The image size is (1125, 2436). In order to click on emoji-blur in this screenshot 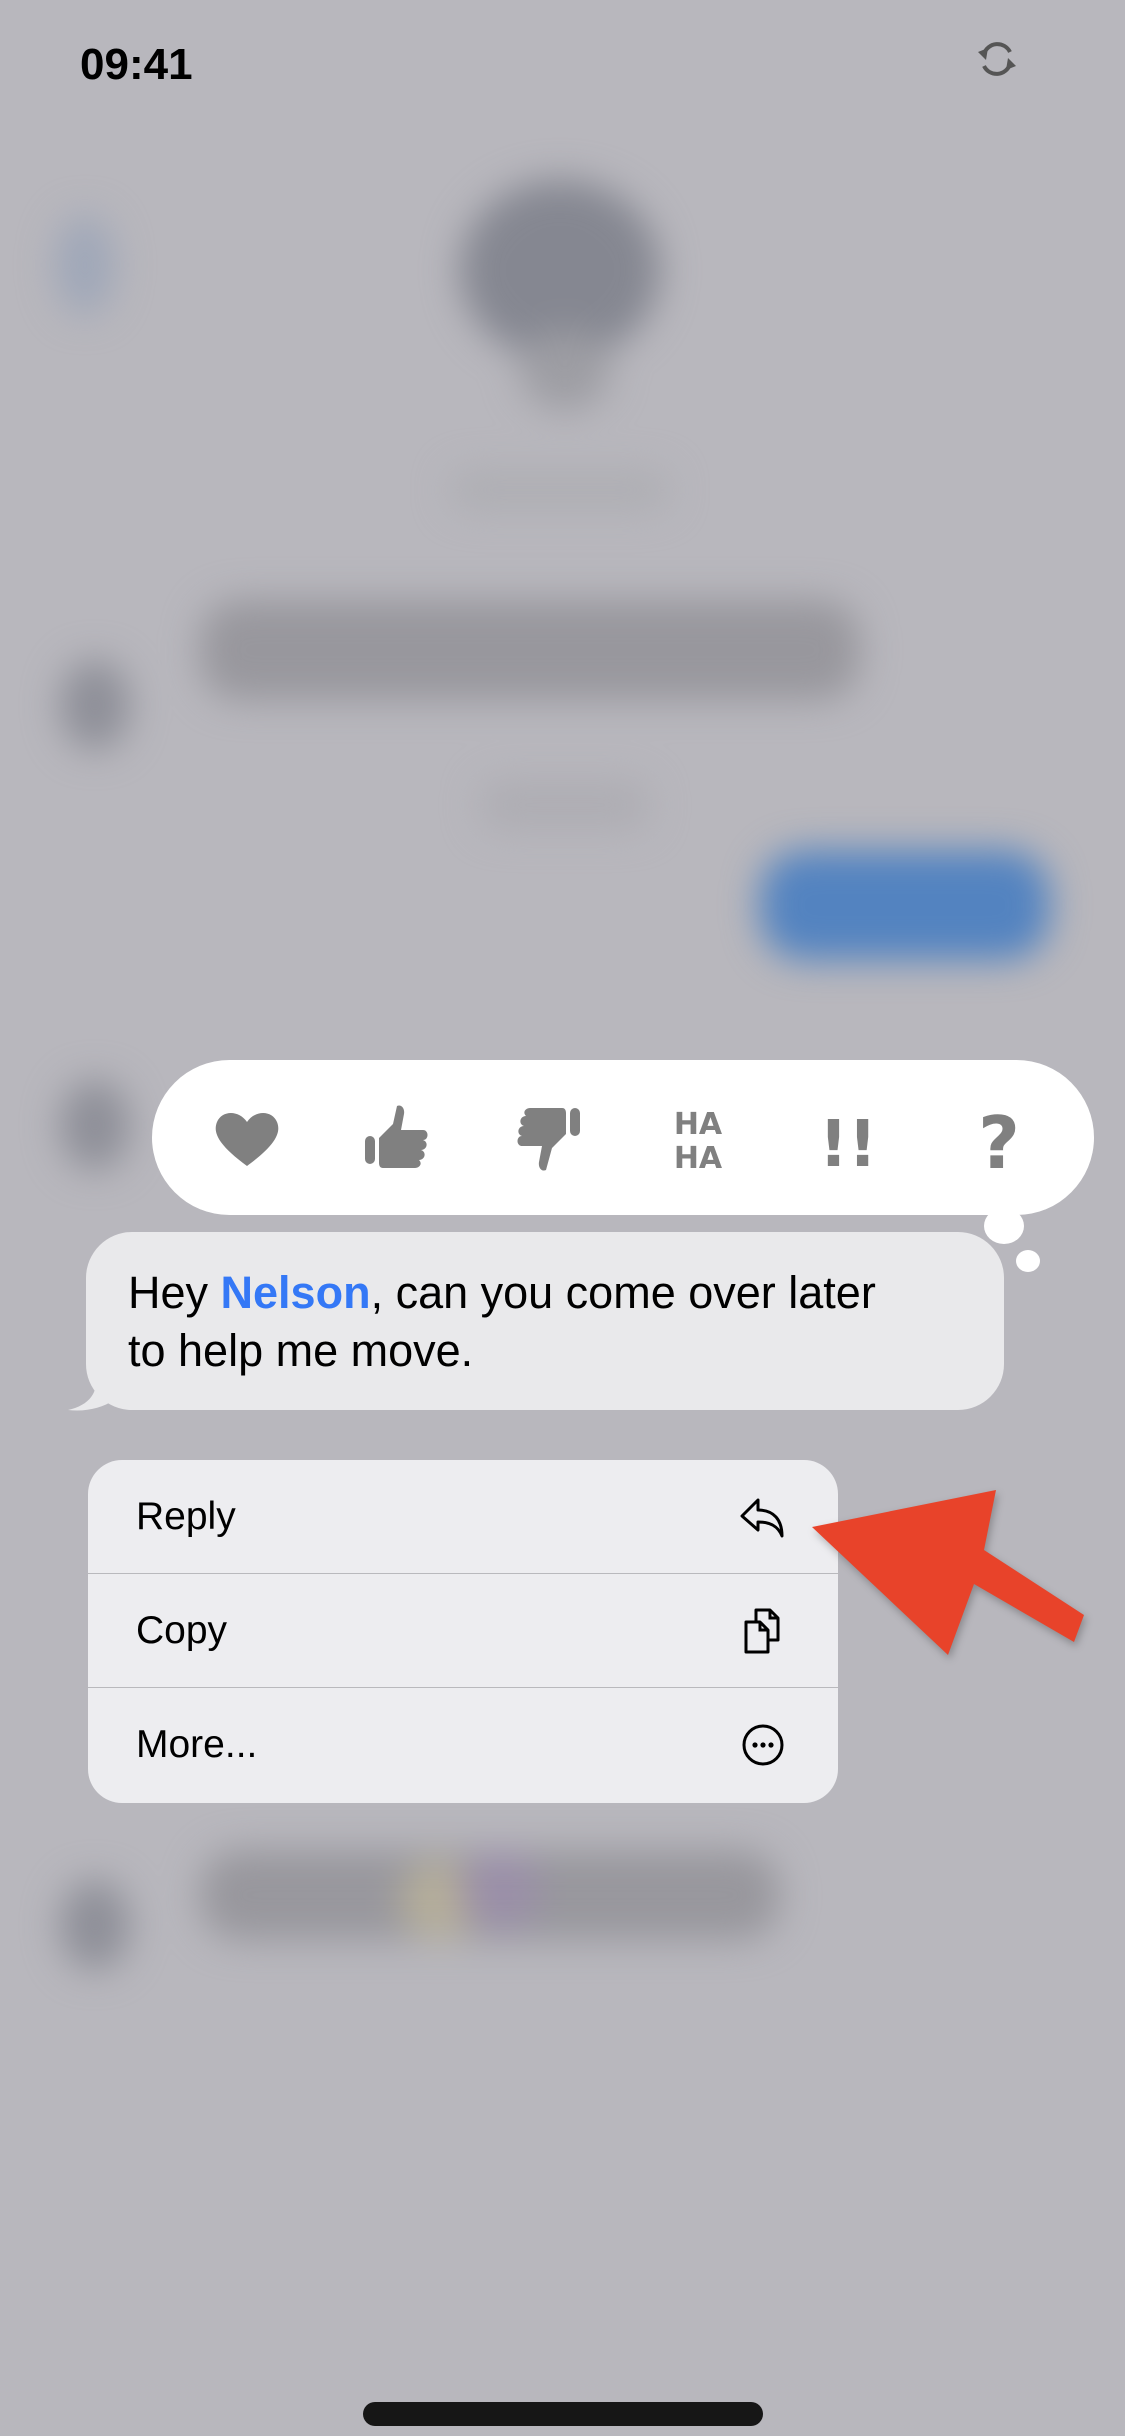, I will do `click(500, 1890)`.